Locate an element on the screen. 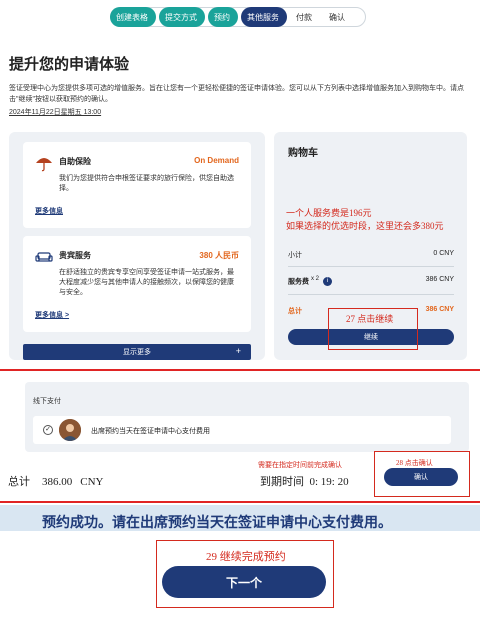  step-create-form: 创建表格 is located at coordinates (133, 17).